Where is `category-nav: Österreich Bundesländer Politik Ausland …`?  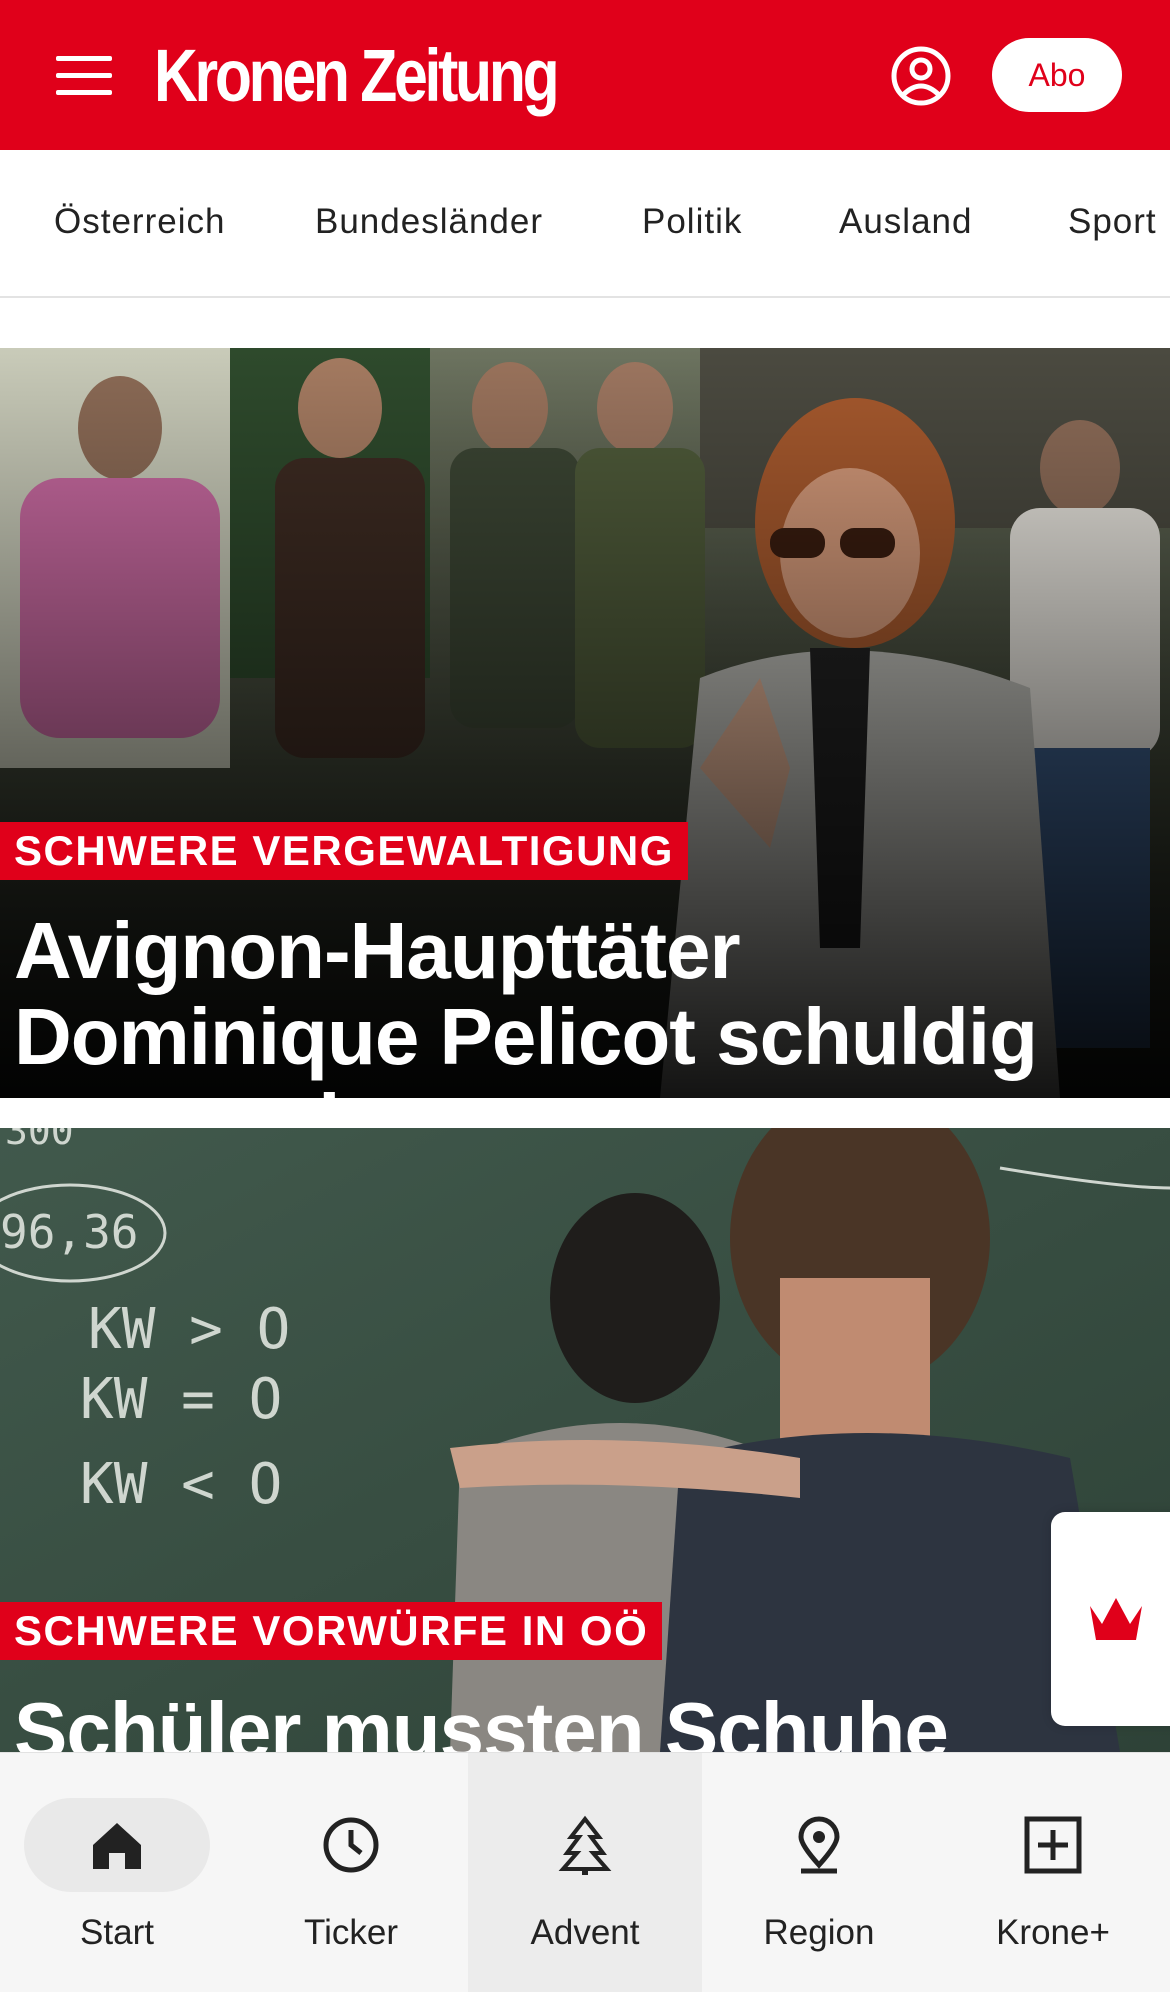
category-nav: Österreich Bundesländer Politik Ausland … is located at coordinates (585, 224).